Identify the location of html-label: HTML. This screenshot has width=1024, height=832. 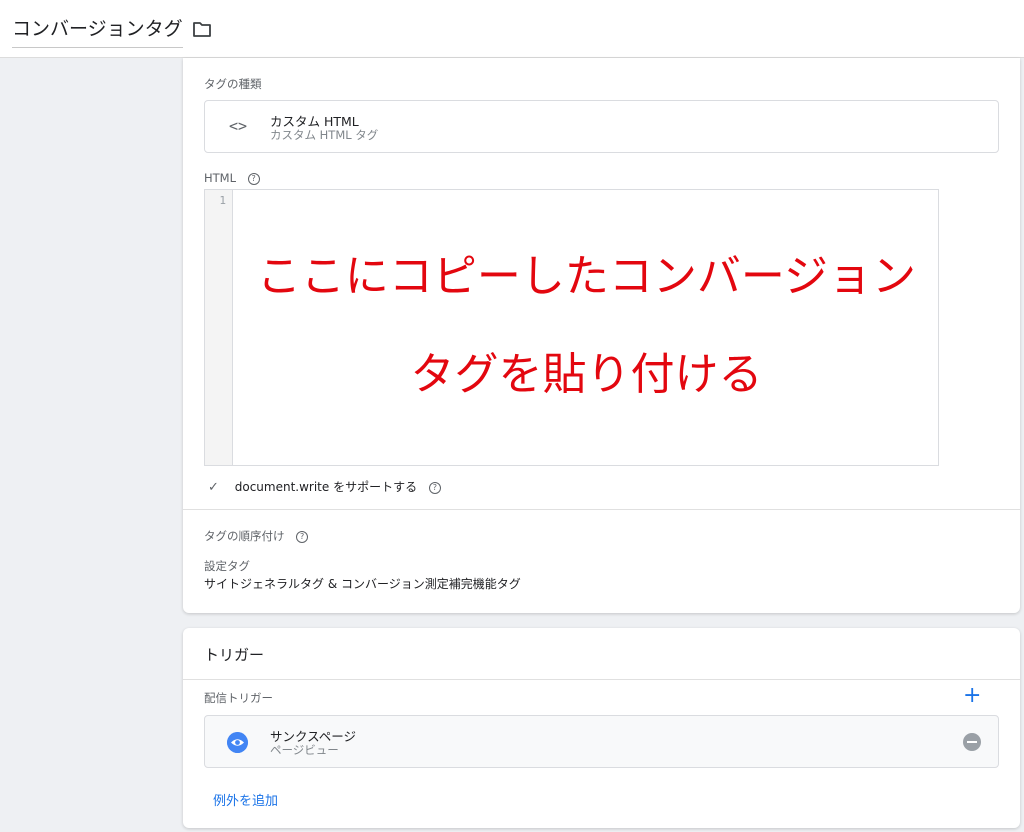
(220, 178).